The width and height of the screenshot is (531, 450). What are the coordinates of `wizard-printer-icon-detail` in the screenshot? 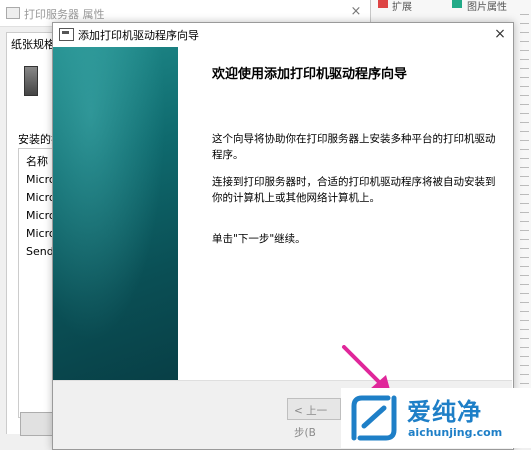 It's located at (65, 32).